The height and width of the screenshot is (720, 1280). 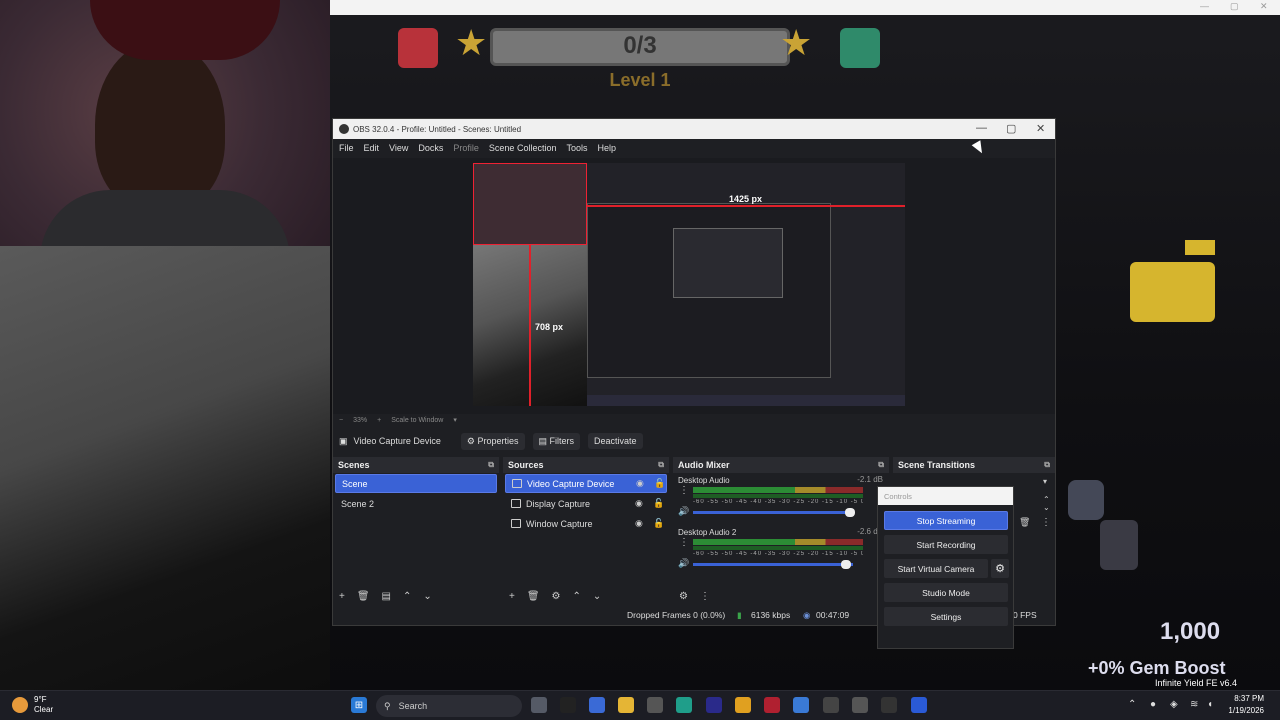 I want to click on source-item: Window Capture ◉ 🔓, so click(x=586, y=523).